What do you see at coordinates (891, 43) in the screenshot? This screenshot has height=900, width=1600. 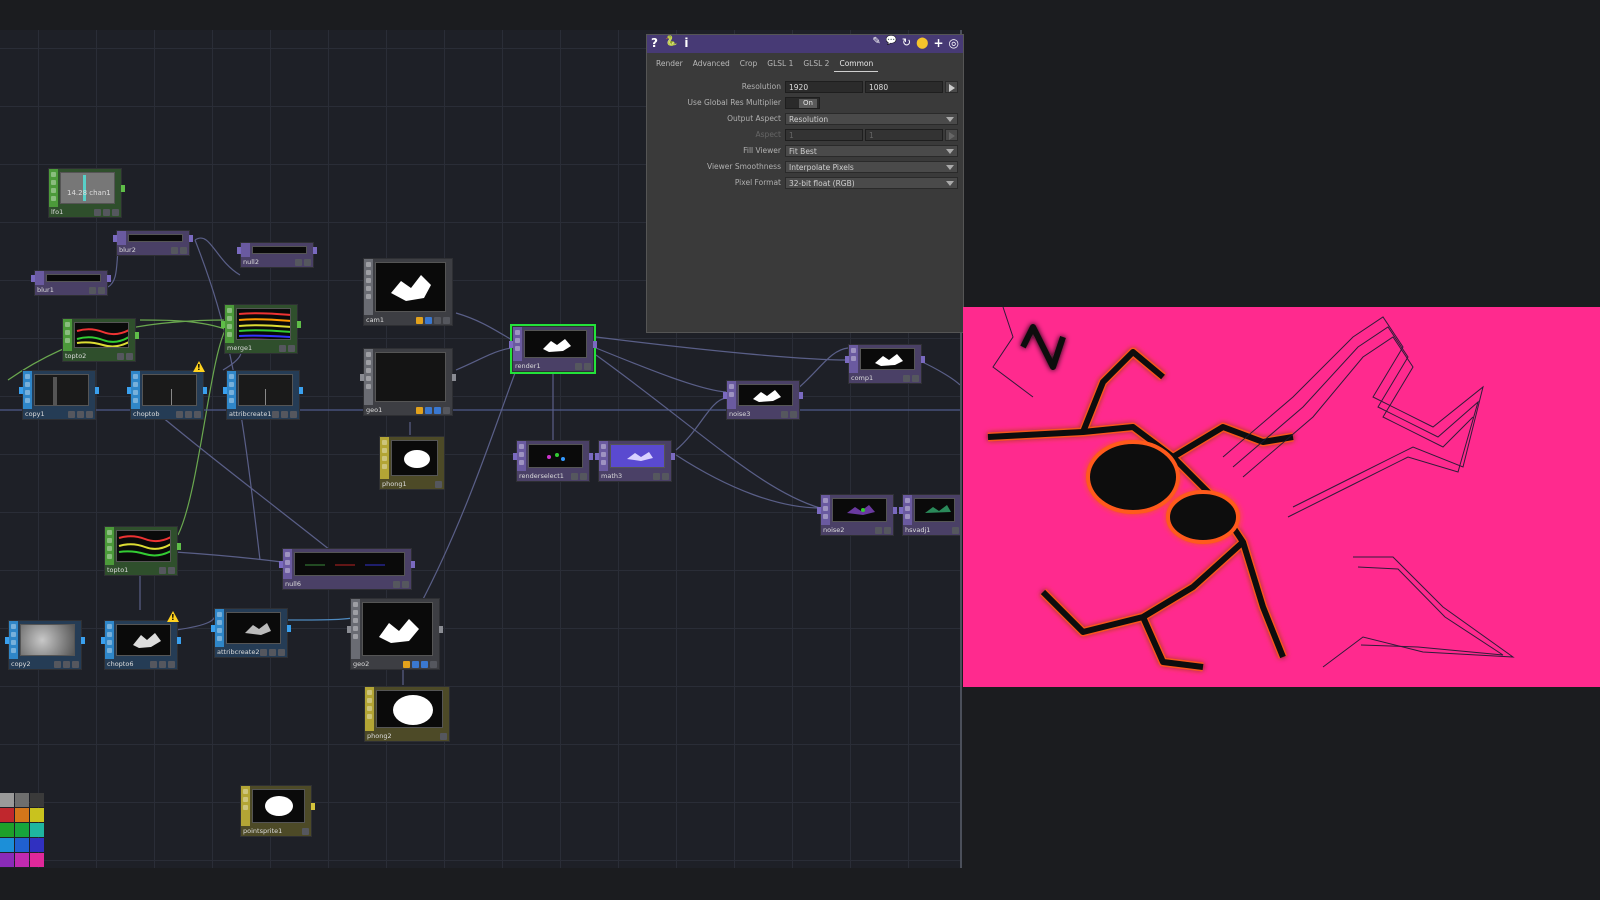 I see `comment-icon: 💬` at bounding box center [891, 43].